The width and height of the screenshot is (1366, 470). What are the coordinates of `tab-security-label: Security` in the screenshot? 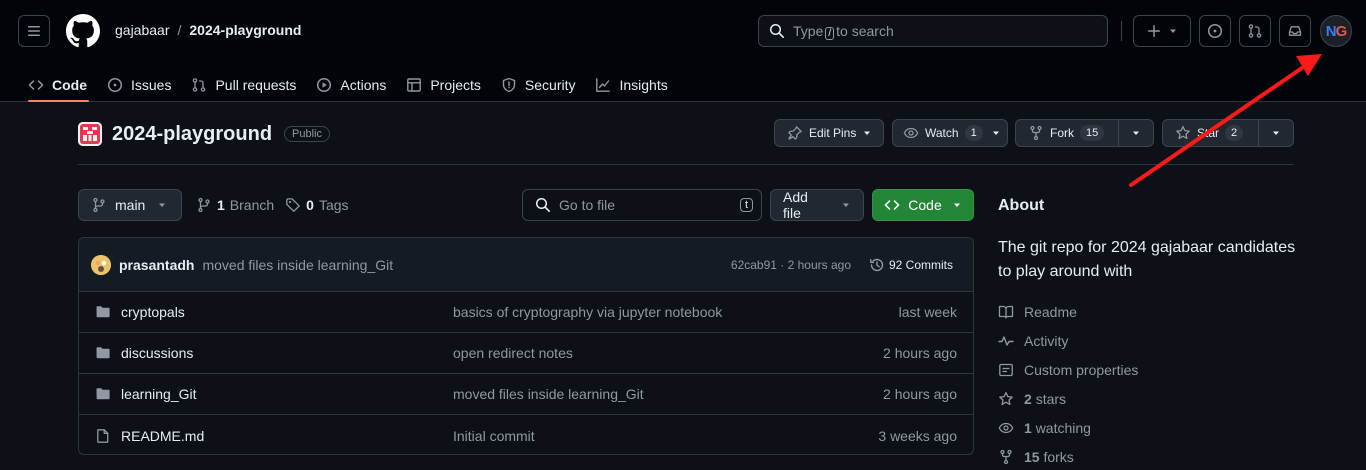 It's located at (550, 85).